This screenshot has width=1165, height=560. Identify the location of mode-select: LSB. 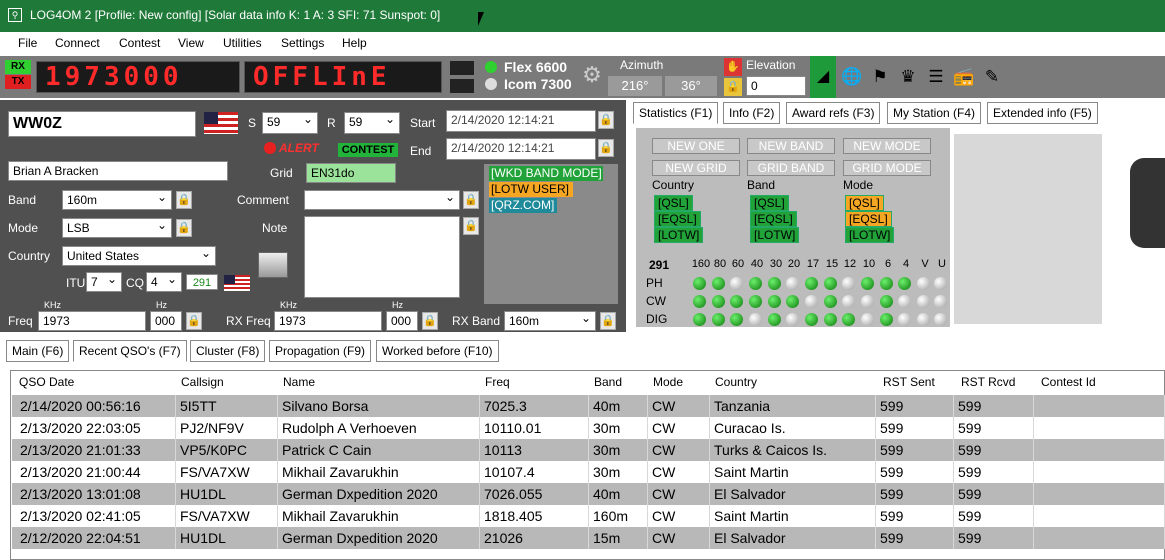
(117, 228).